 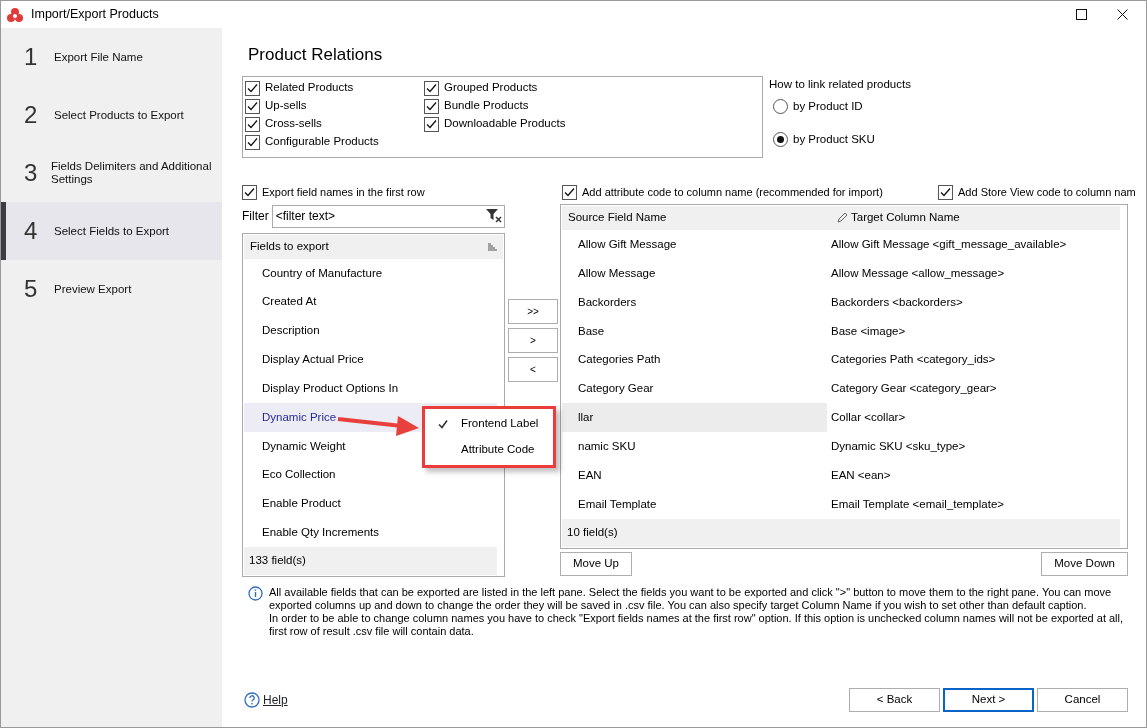 I want to click on wizard-step: 5 Preview Export, so click(x=111, y=289).